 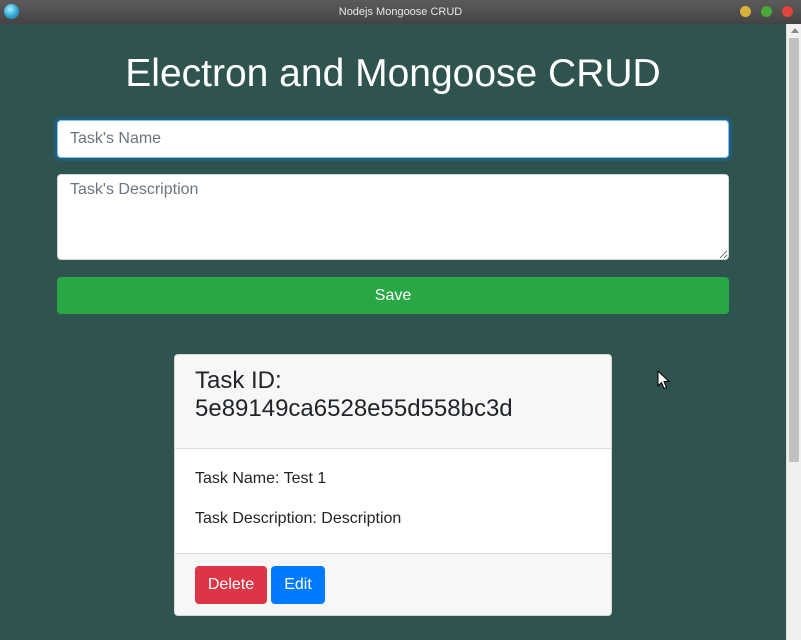 What do you see at coordinates (298, 518) in the screenshot?
I see `task-description-text: Task Description: Description` at bounding box center [298, 518].